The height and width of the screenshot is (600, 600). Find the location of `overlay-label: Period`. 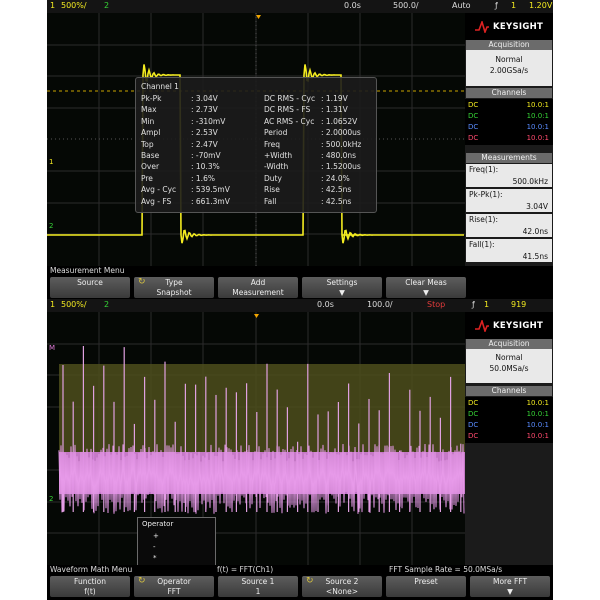

overlay-label: Period is located at coordinates (276, 133).